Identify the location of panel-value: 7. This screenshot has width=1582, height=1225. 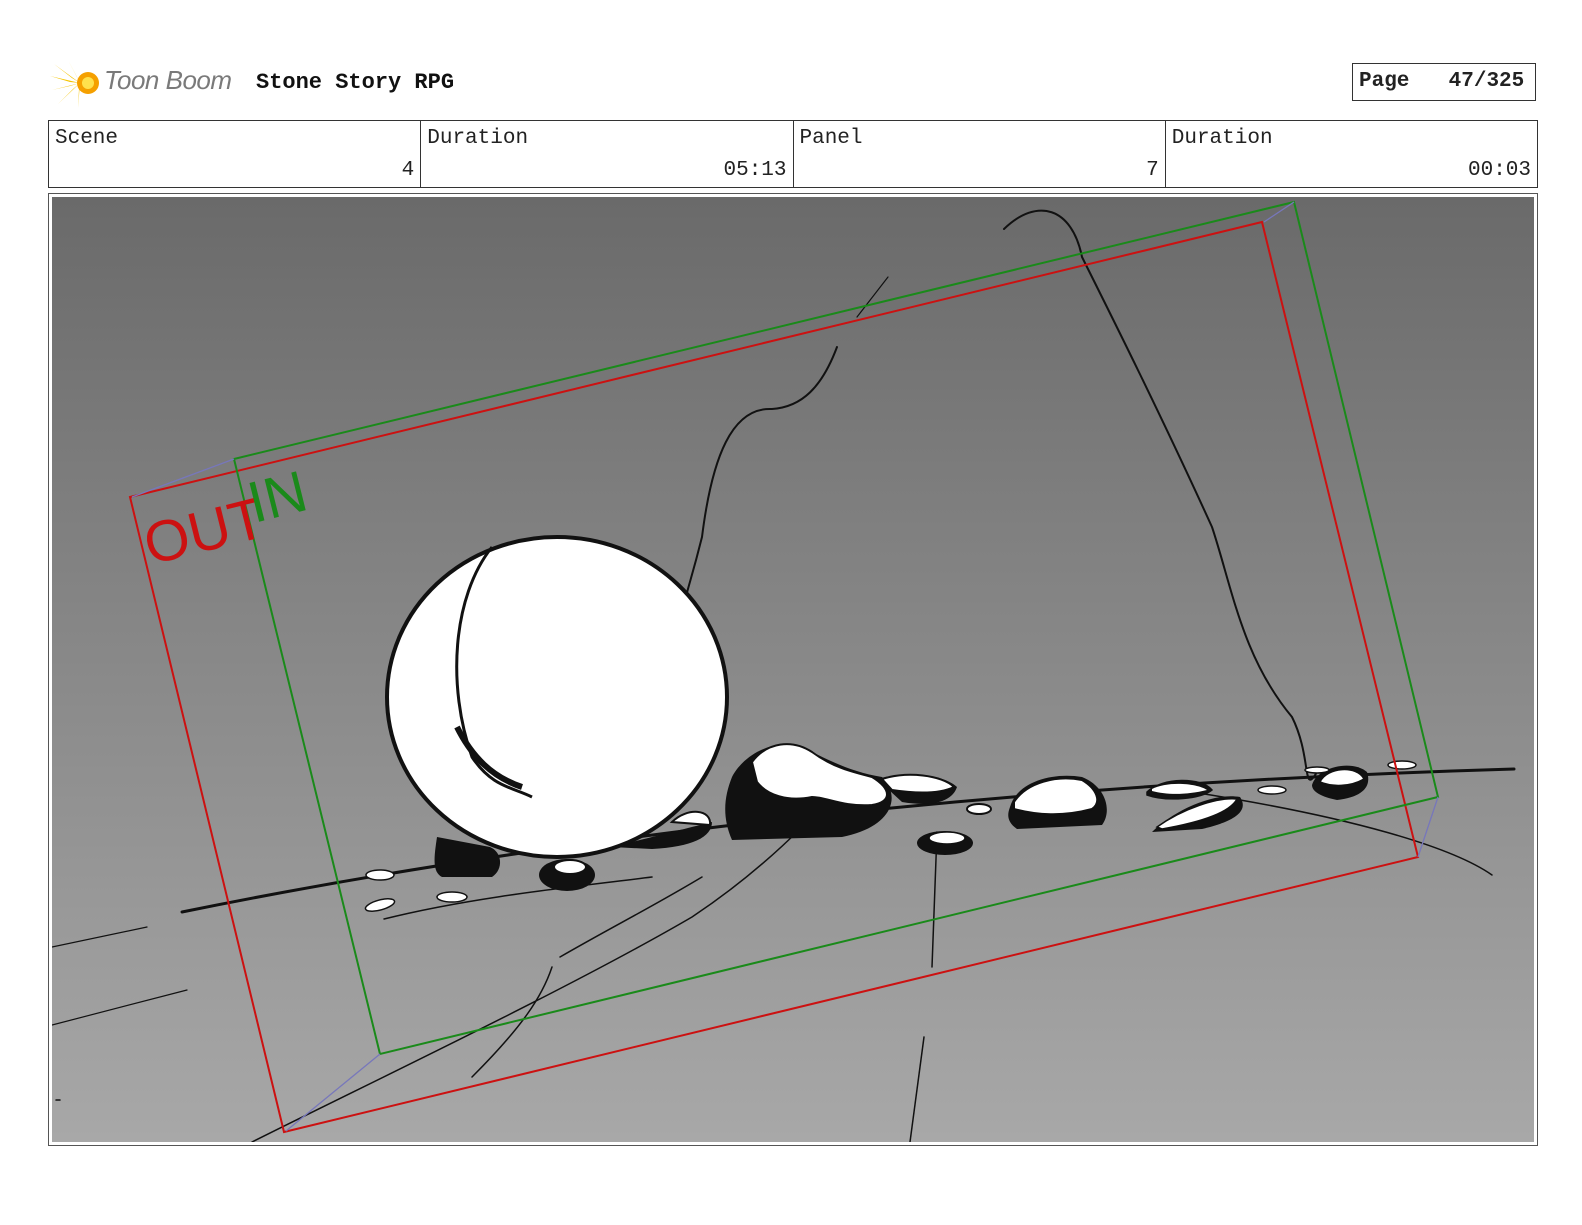
(1152, 170).